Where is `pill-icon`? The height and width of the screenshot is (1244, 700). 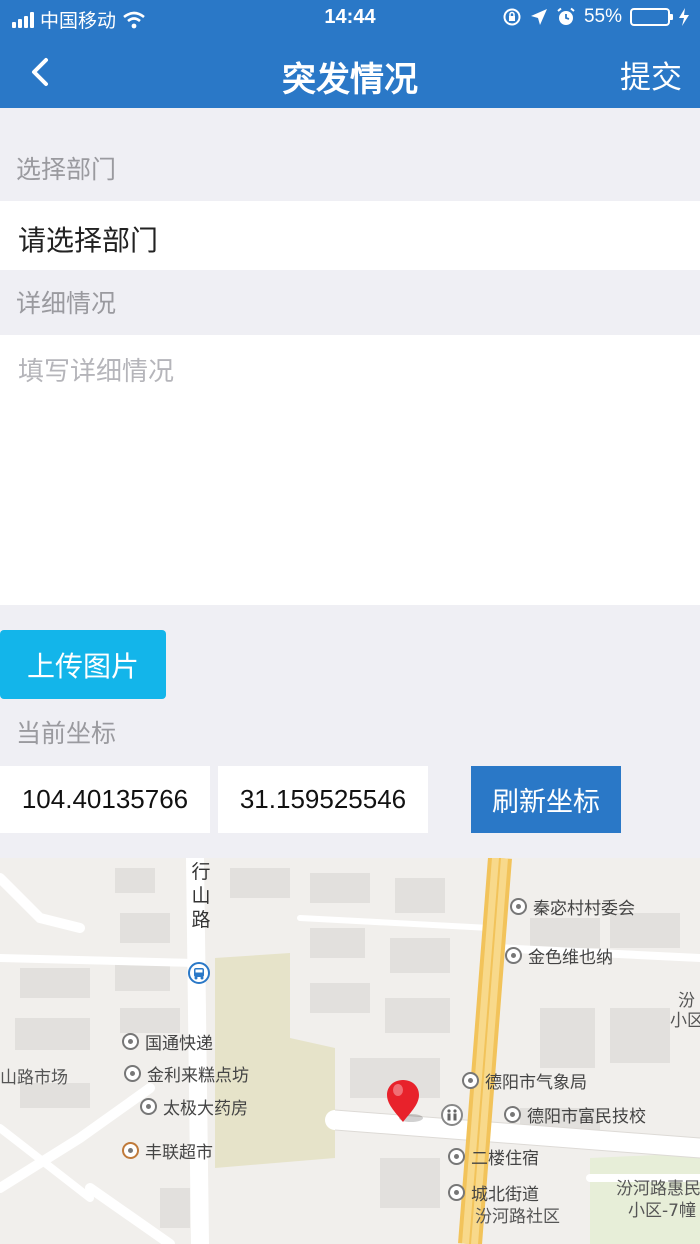
pill-icon is located at coordinates (148, 1106).